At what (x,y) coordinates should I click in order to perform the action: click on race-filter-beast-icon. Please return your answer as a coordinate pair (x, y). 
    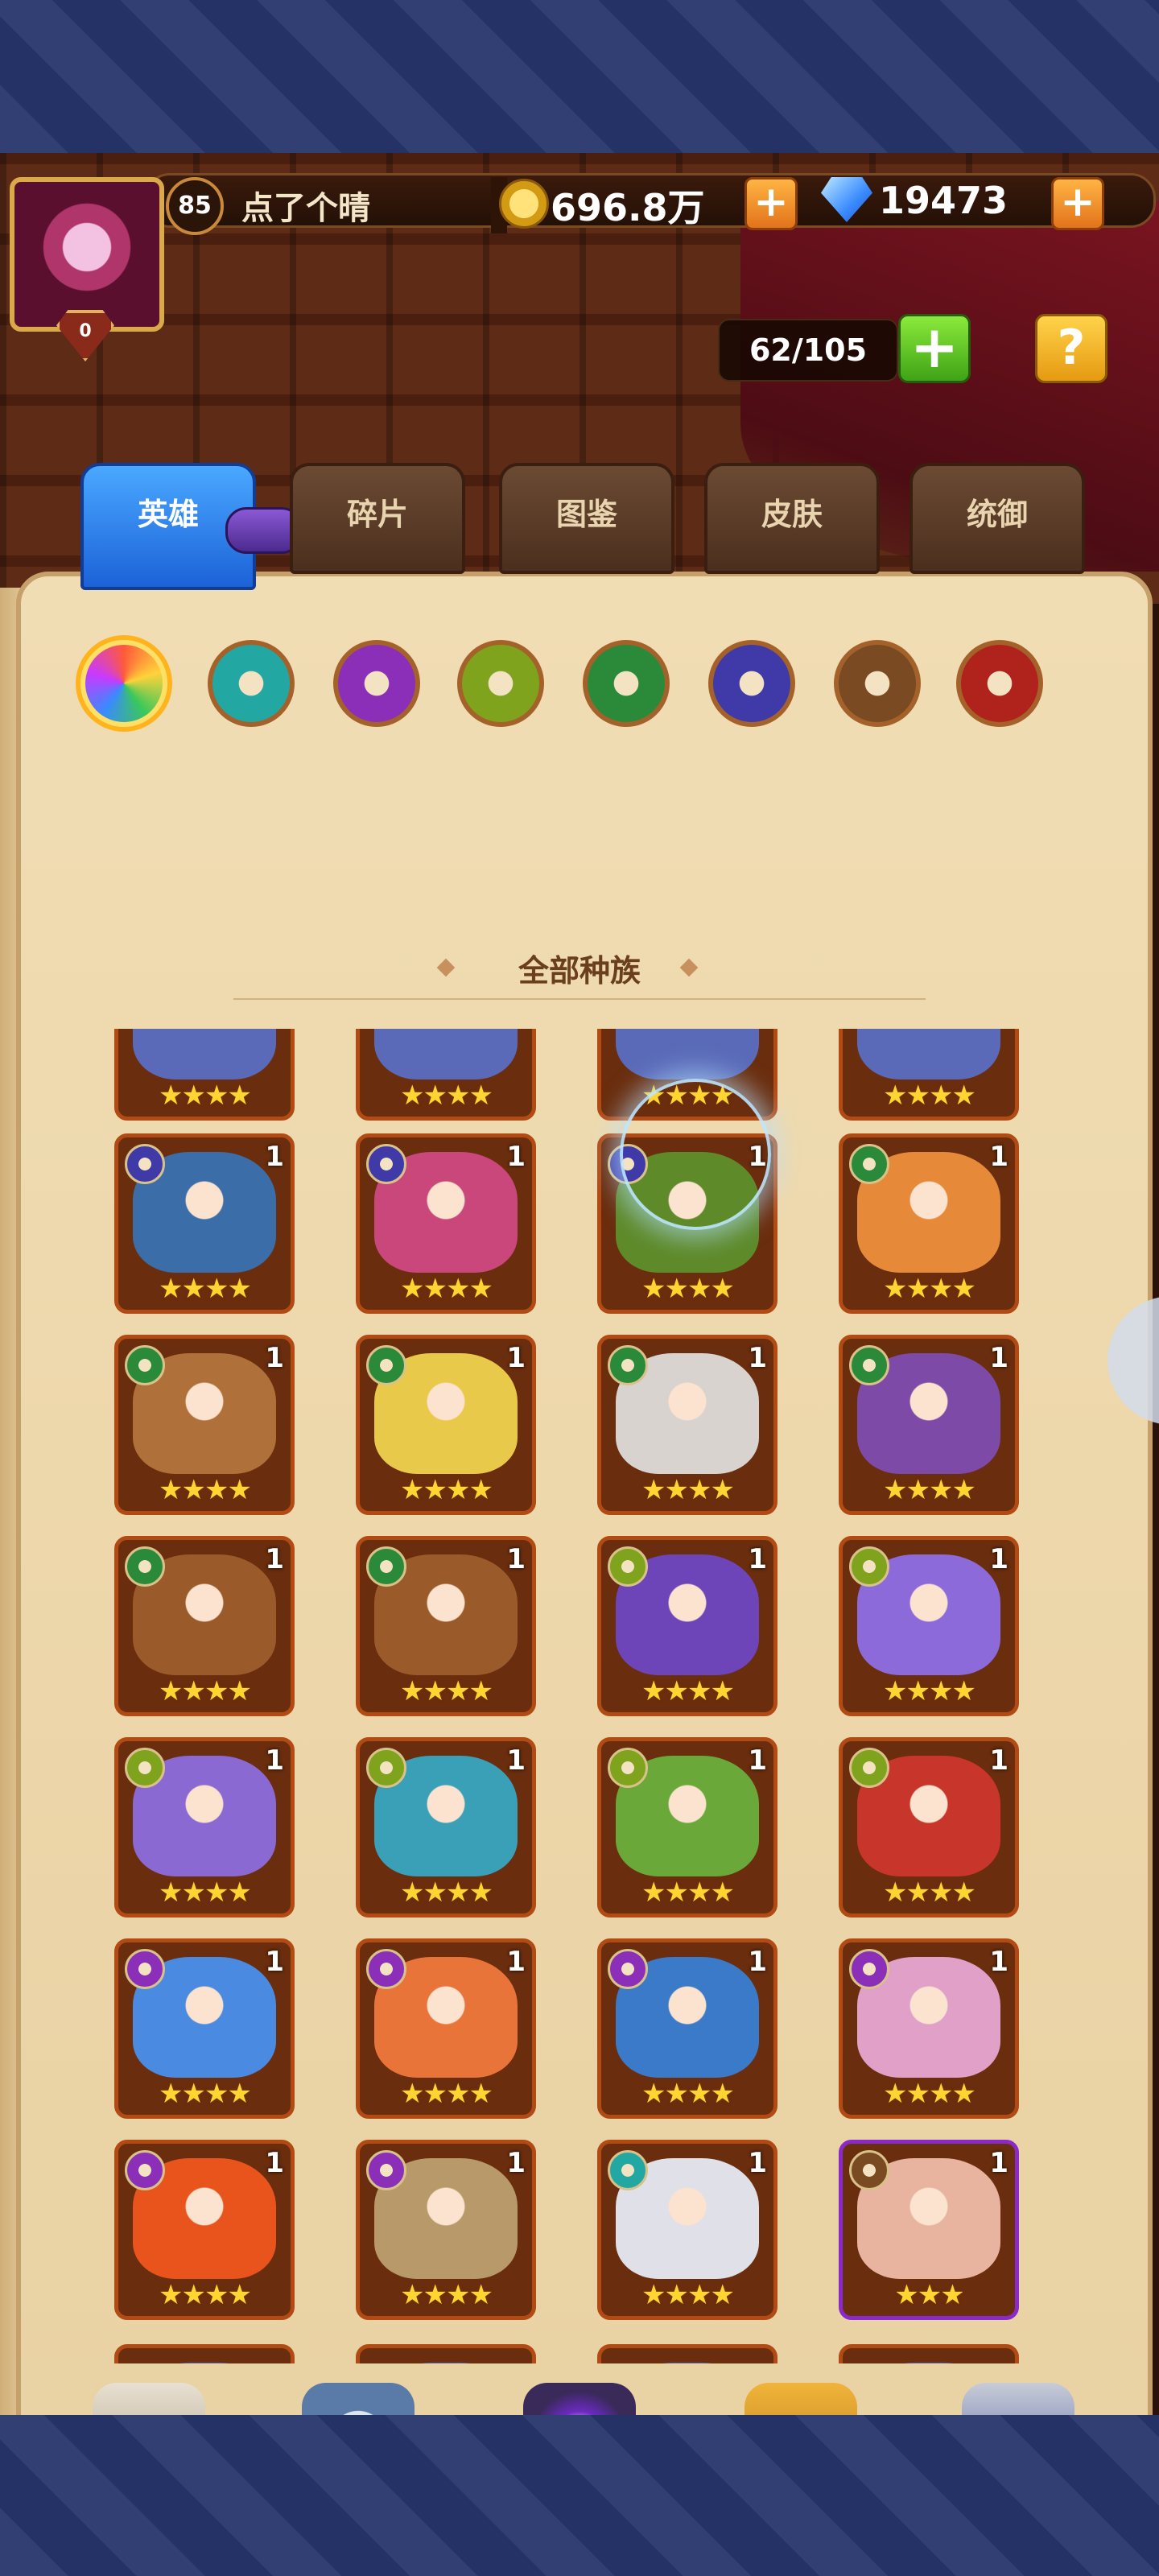
    Looking at the image, I should click on (501, 683).